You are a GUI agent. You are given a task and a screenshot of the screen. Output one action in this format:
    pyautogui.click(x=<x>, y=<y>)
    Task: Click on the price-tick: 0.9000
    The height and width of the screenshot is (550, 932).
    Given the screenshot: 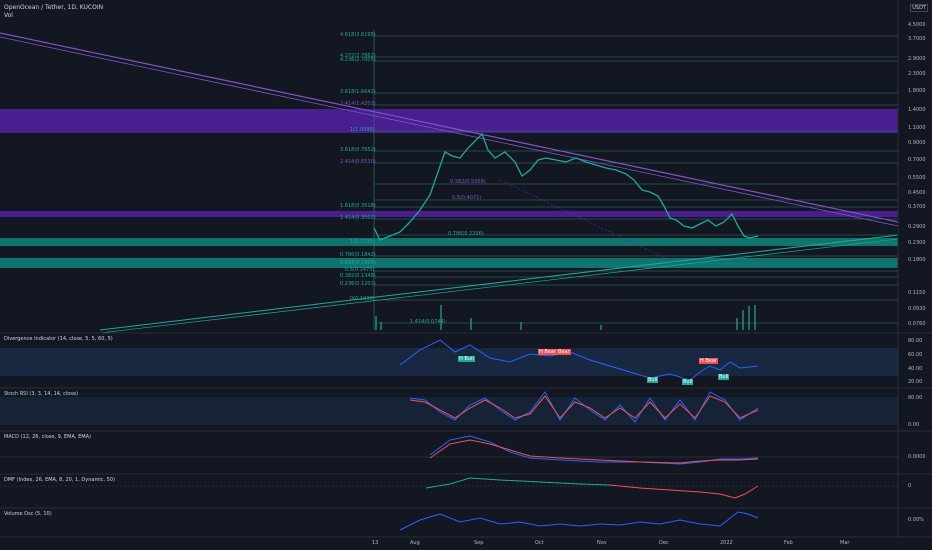 What is the action you would take?
    pyautogui.click(x=917, y=143)
    